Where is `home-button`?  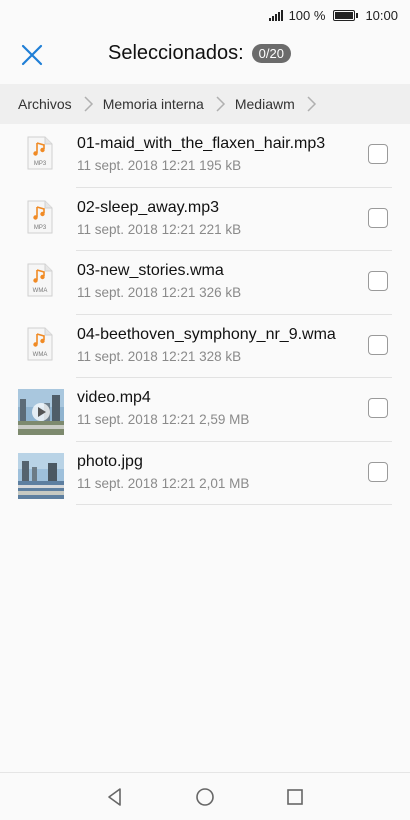
home-button is located at coordinates (205, 797).